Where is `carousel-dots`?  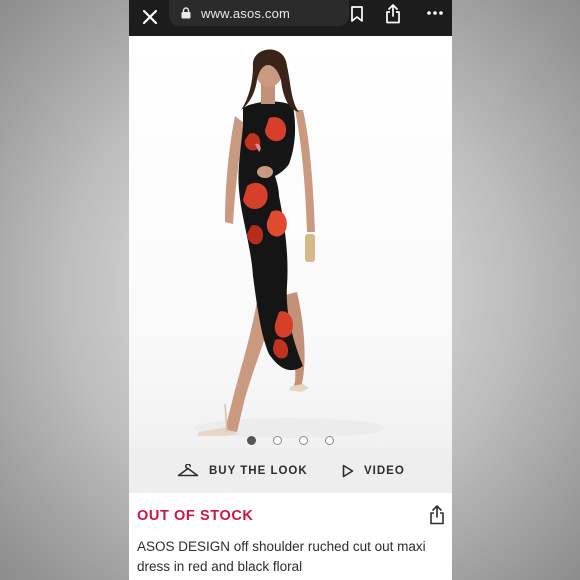 carousel-dots is located at coordinates (290, 440).